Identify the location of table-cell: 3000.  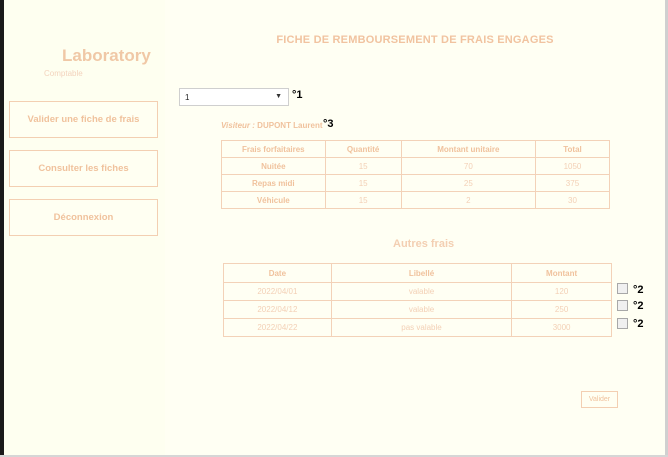
(561, 327).